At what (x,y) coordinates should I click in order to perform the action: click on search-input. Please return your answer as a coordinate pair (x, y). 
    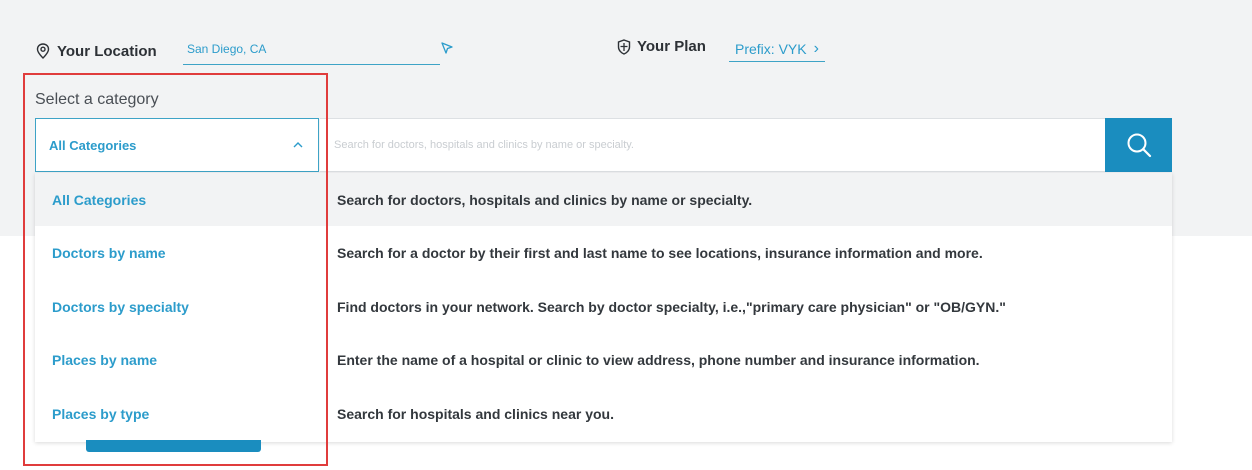
    Looking at the image, I should click on (714, 145).